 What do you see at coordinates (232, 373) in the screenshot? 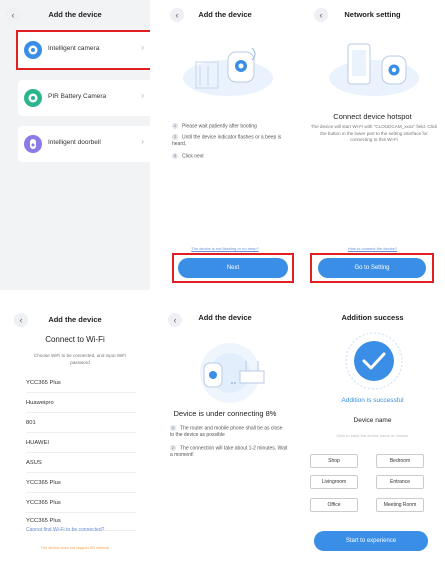
I see `router-device-icon` at bounding box center [232, 373].